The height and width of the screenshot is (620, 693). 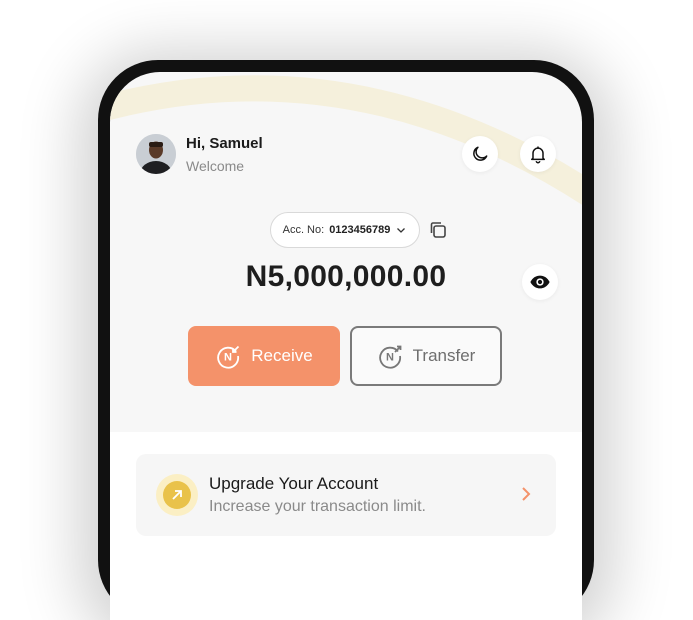 I want to click on bell-icon, so click(x=538, y=155).